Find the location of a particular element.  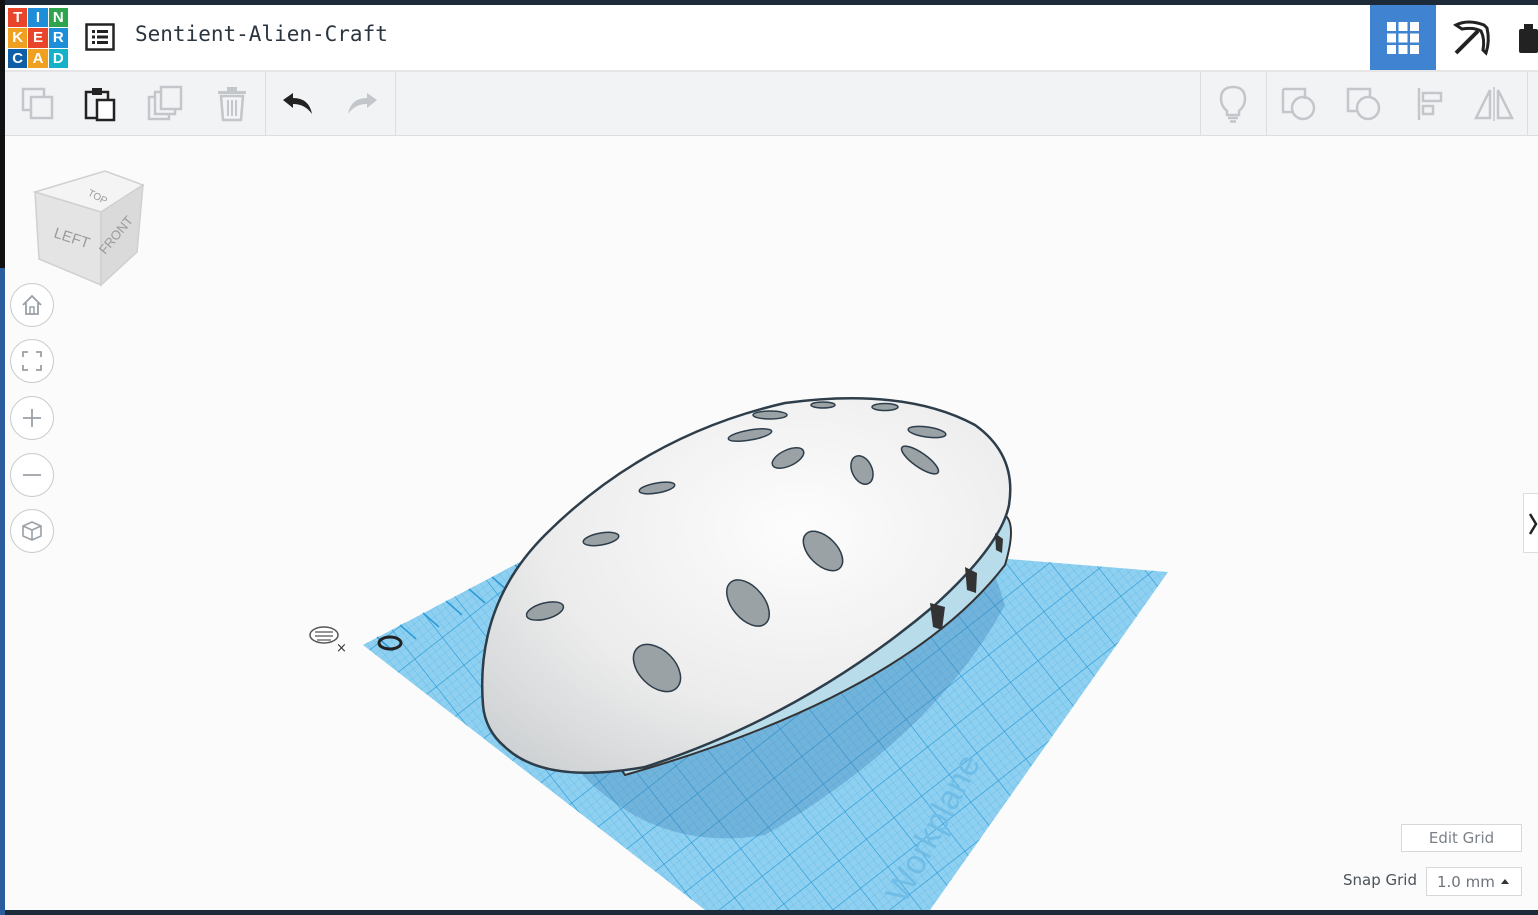

grid-icon is located at coordinates (1403, 37).